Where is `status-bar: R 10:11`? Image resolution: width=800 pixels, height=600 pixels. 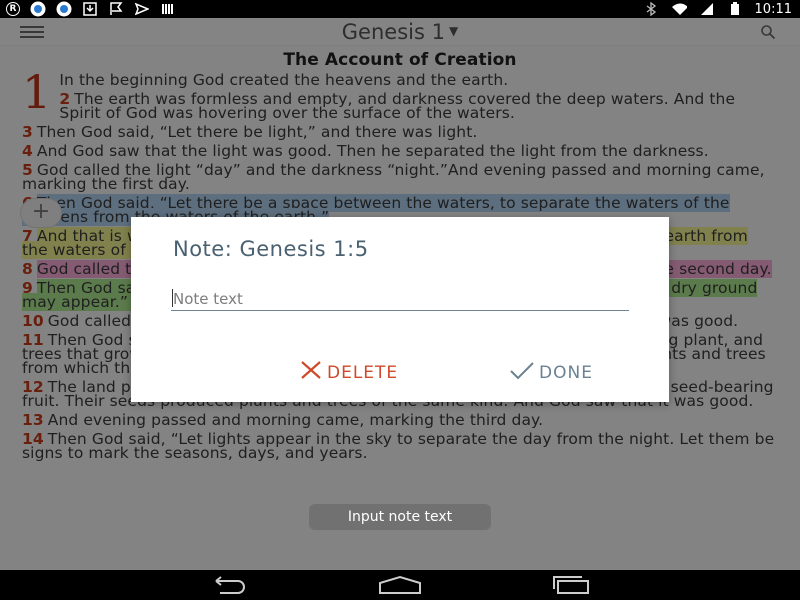 status-bar: R 10:11 is located at coordinates (400, 9).